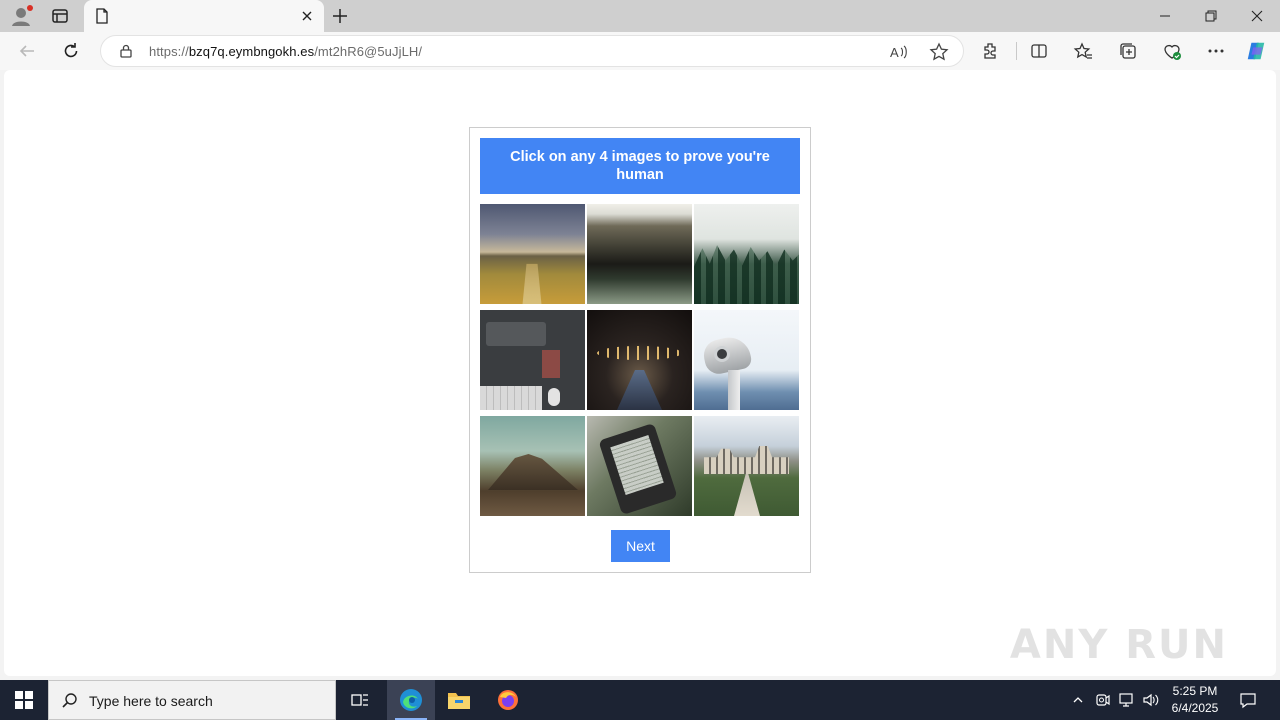  I want to click on refresh-icon, so click(71, 51).